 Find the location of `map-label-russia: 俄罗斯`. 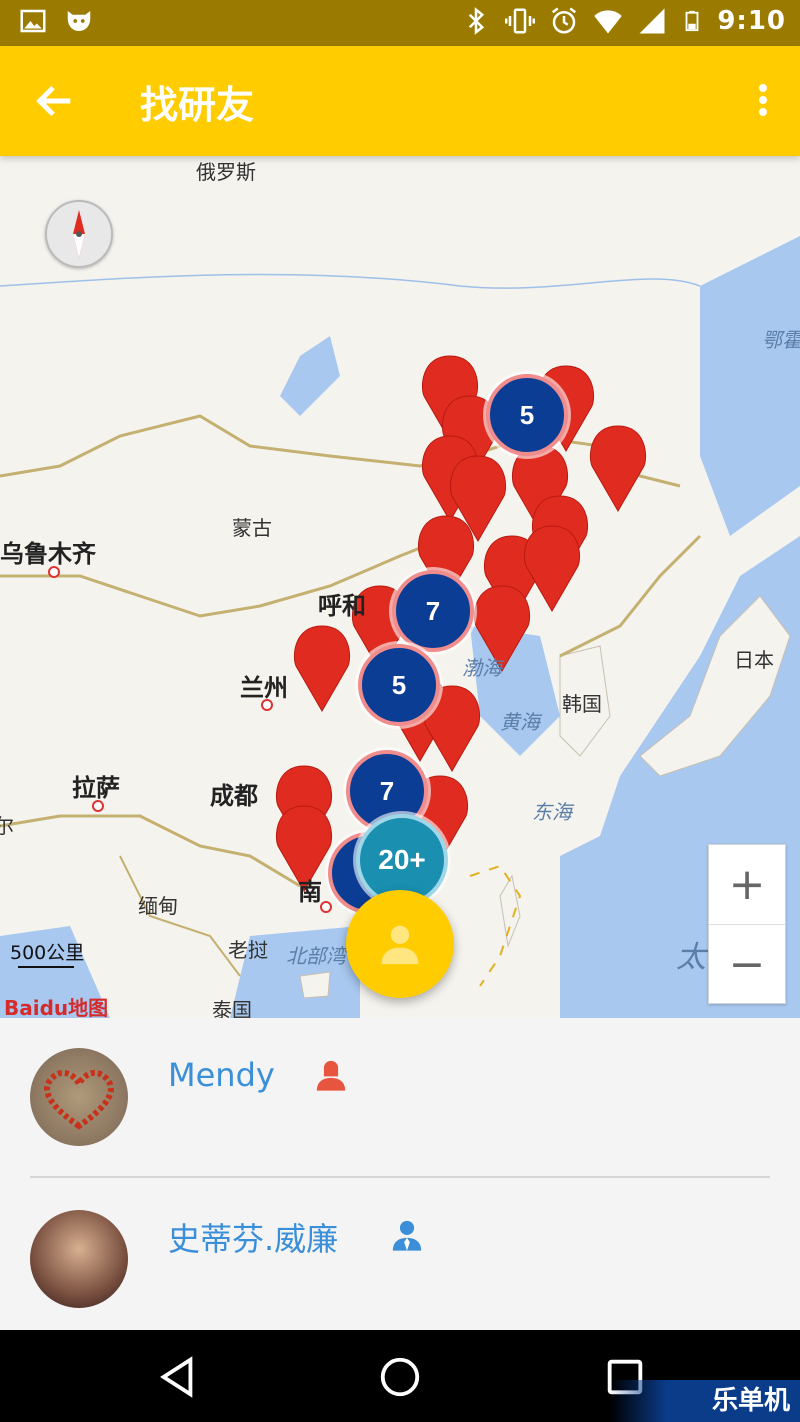

map-label-russia: 俄罗斯 is located at coordinates (226, 172).